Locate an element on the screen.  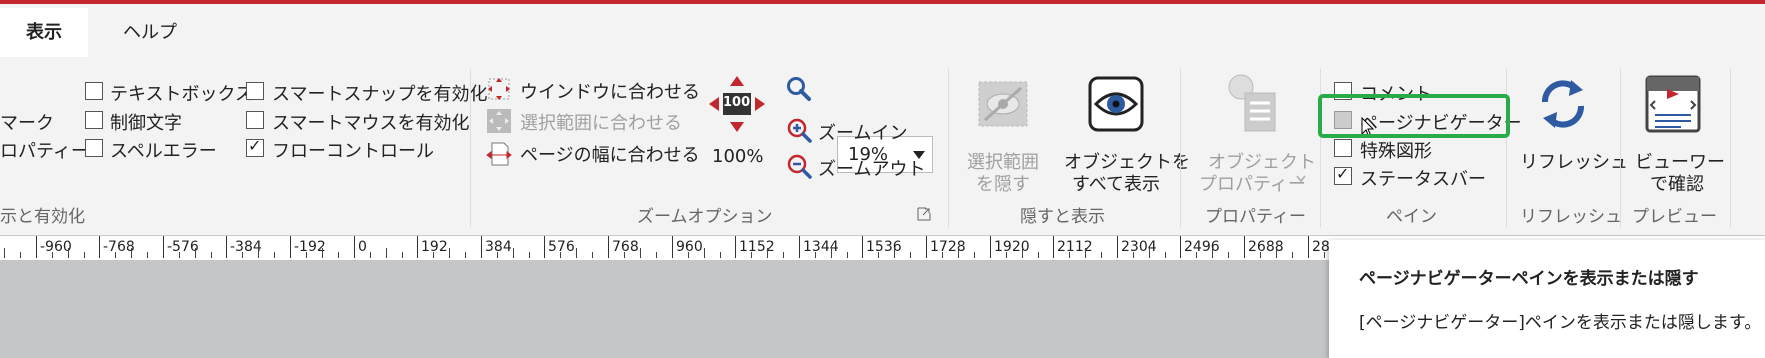
zoom-out-icon is located at coordinates (799, 166).